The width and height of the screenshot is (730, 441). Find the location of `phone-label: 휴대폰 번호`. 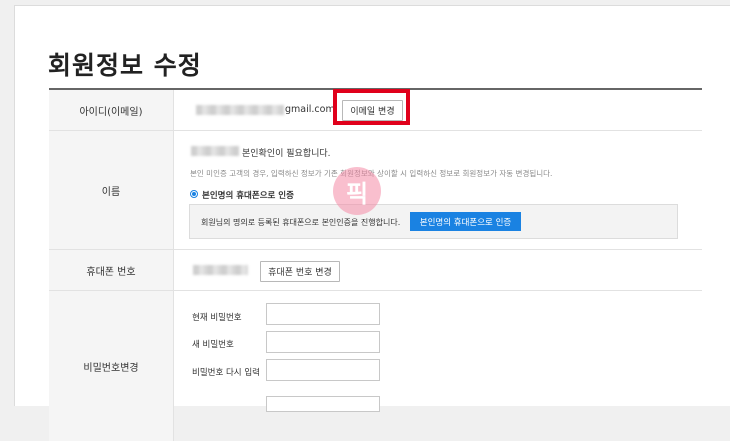

phone-label: 휴대폰 번호 is located at coordinates (111, 270).